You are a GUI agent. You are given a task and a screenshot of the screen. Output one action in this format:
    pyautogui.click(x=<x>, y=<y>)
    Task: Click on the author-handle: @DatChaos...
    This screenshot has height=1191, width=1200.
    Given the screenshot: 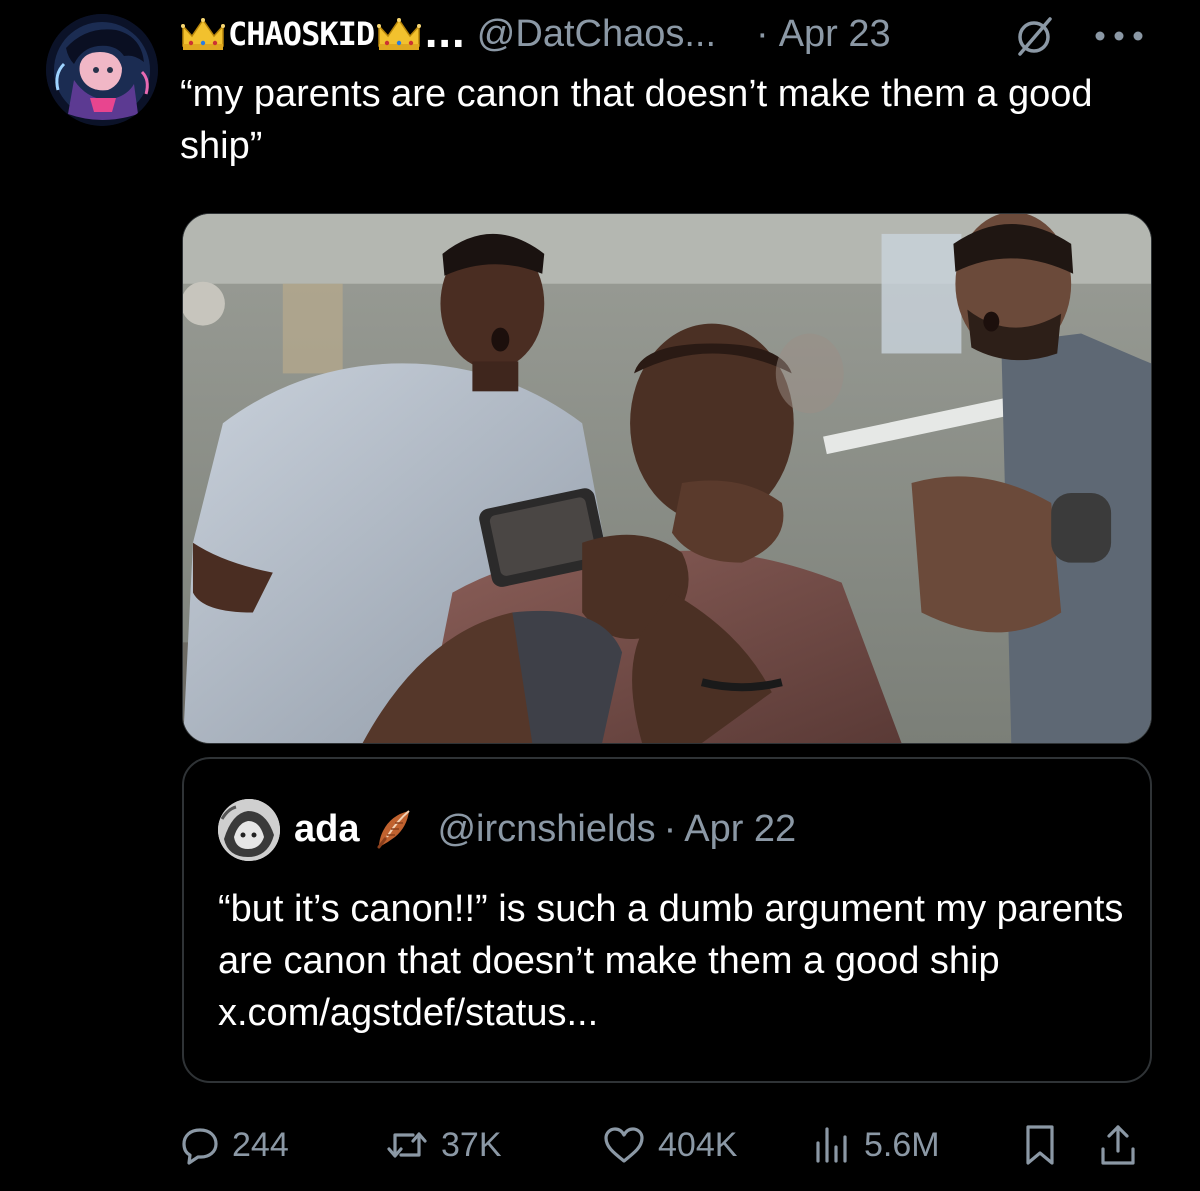 What is the action you would take?
    pyautogui.click(x=596, y=34)
    